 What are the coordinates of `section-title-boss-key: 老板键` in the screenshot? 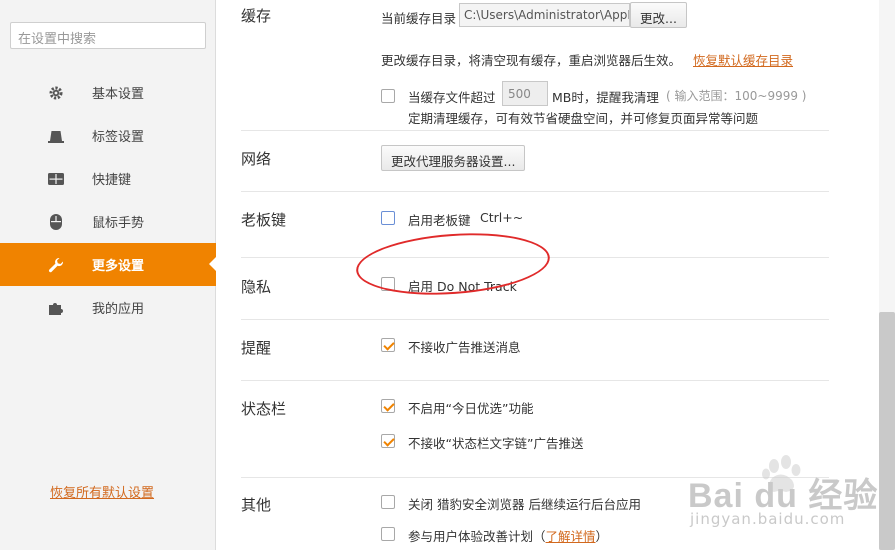 It's located at (264, 220).